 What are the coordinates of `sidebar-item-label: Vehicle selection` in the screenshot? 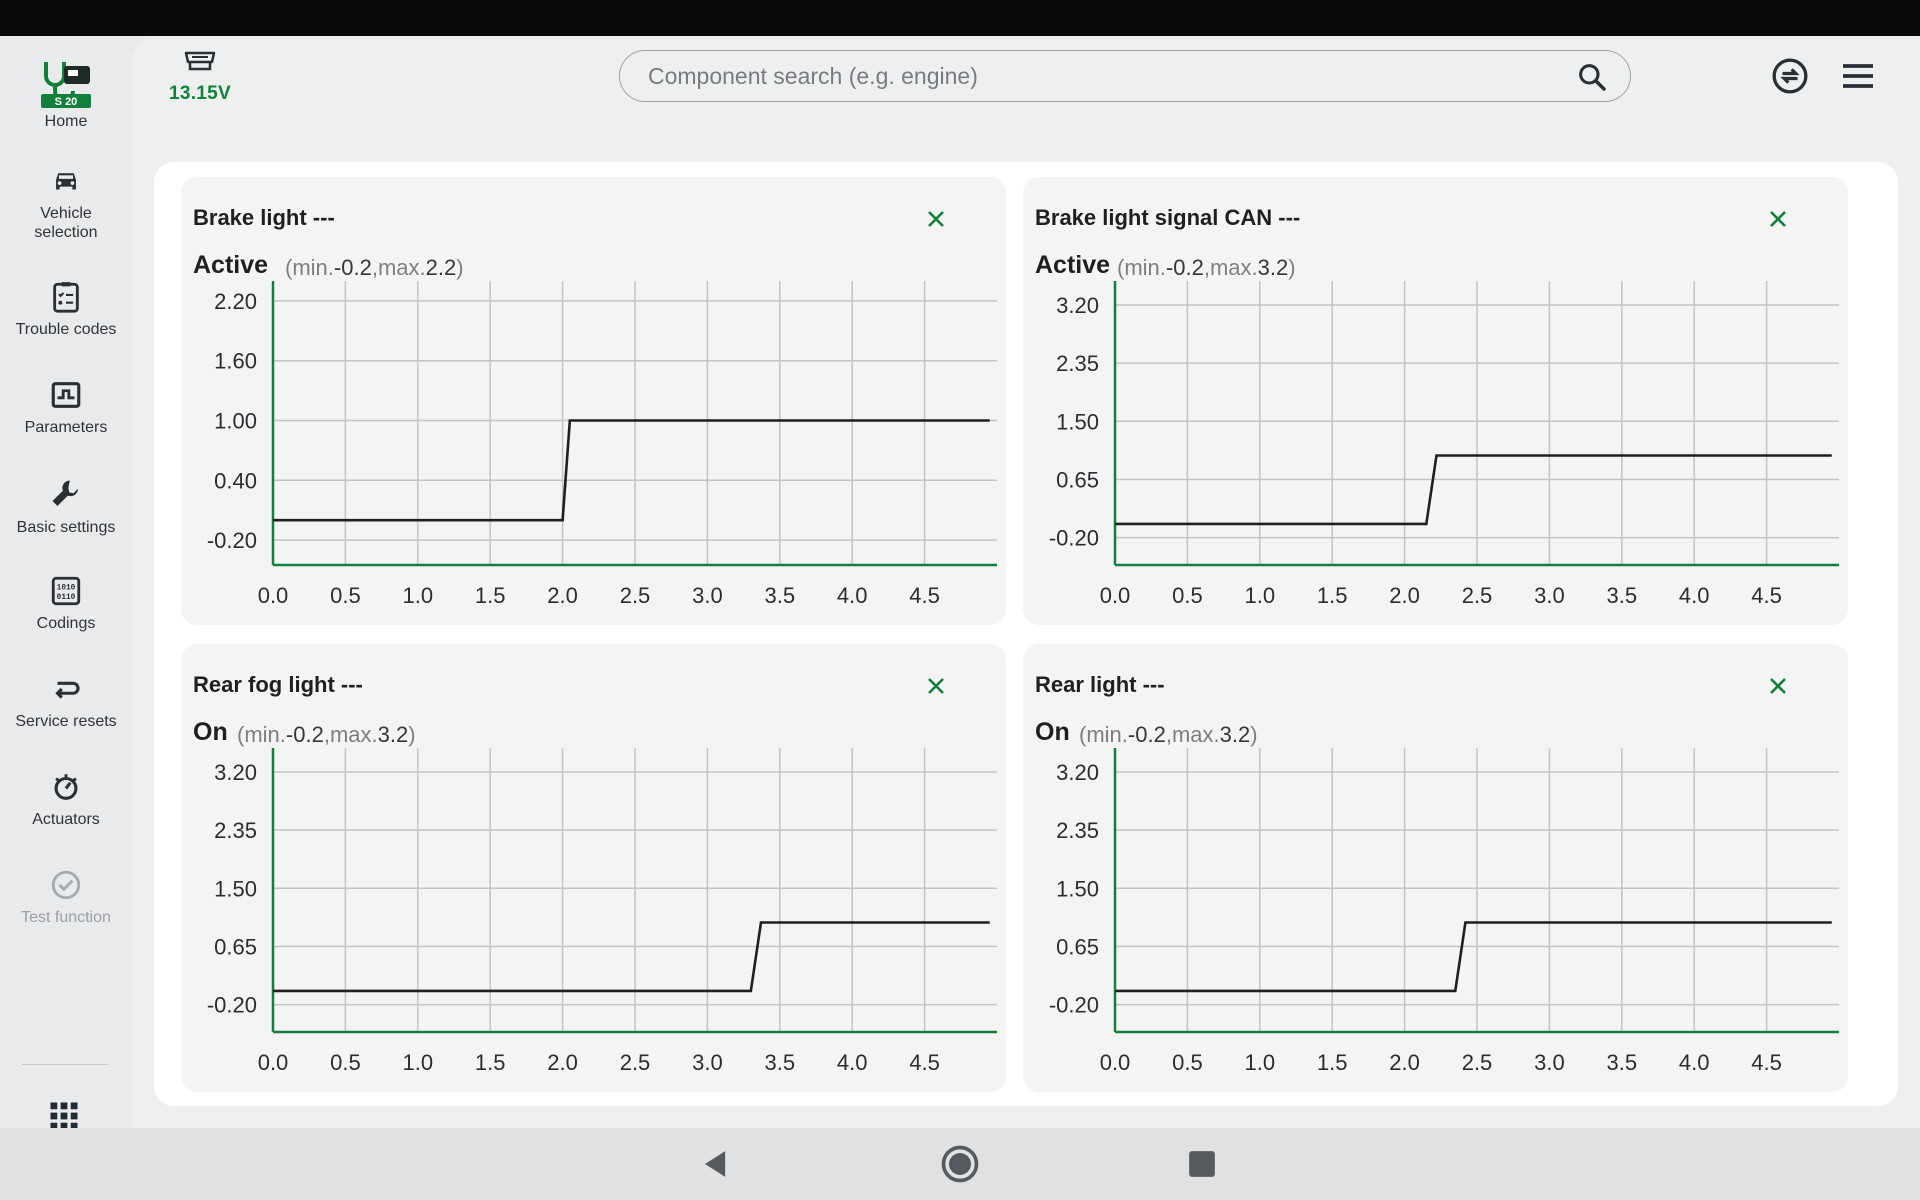 It's located at (66, 223).